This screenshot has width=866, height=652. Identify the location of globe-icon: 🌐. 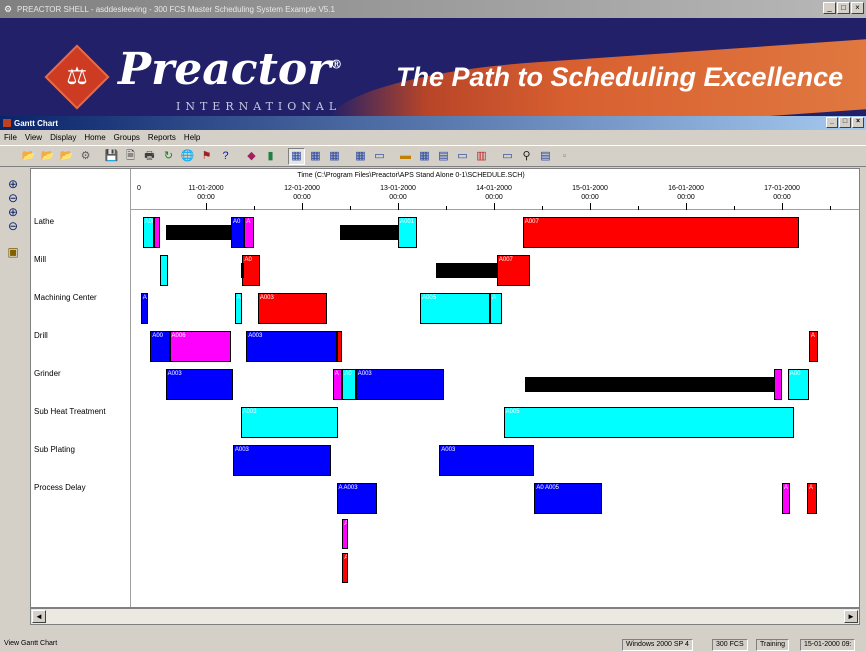
(187, 156).